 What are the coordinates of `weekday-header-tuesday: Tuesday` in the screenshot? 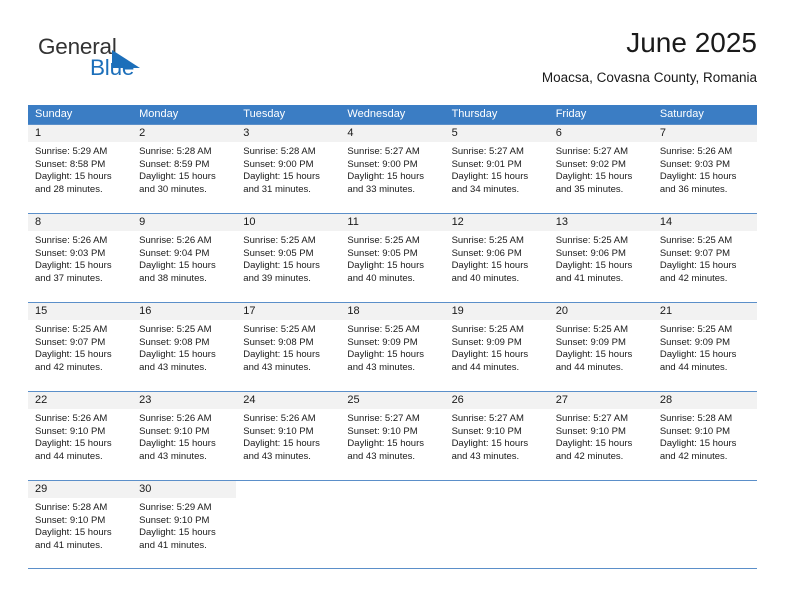 It's located at (264, 114).